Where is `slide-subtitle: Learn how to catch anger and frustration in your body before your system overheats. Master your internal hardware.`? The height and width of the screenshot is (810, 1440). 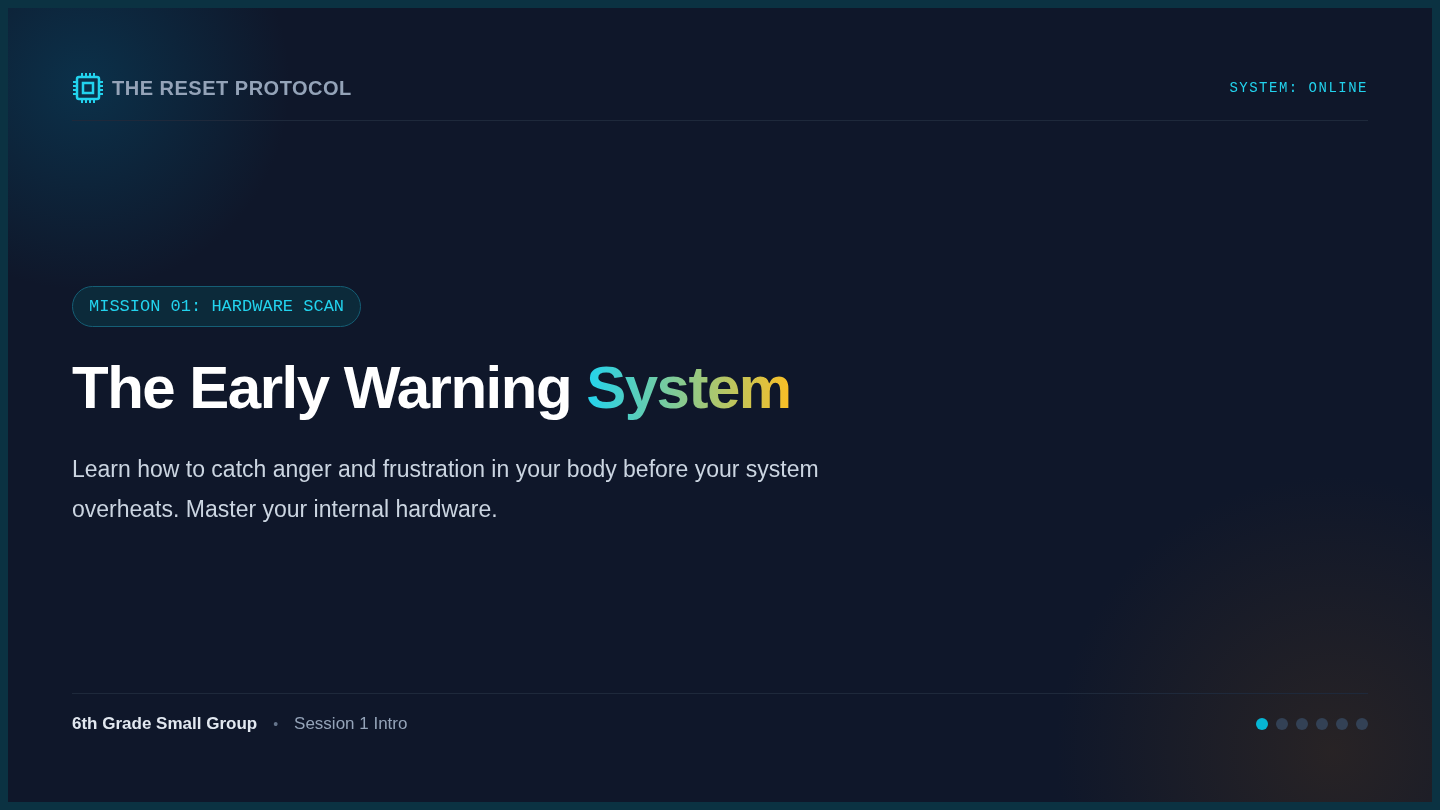 slide-subtitle: Learn how to catch anger and frustration in your body before your system overheats. Master your internal hardware. is located at coordinates (446, 490).